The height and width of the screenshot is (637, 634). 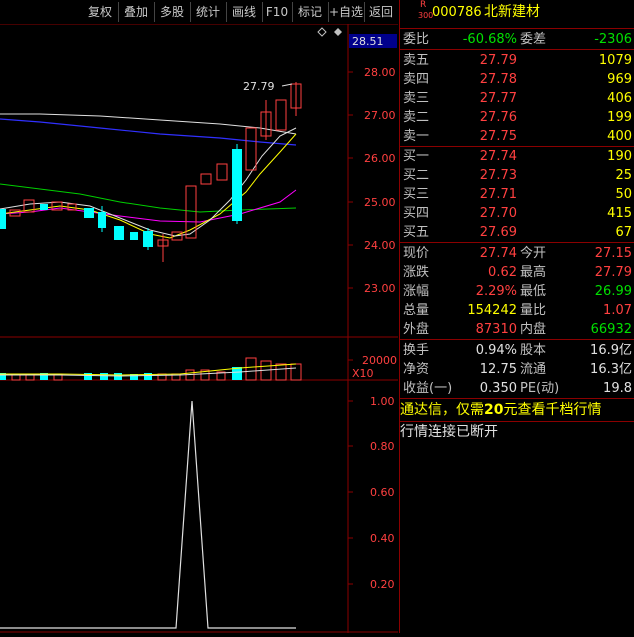 What do you see at coordinates (613, 39) in the screenshot?
I see `weicha-value: -2306` at bounding box center [613, 39].